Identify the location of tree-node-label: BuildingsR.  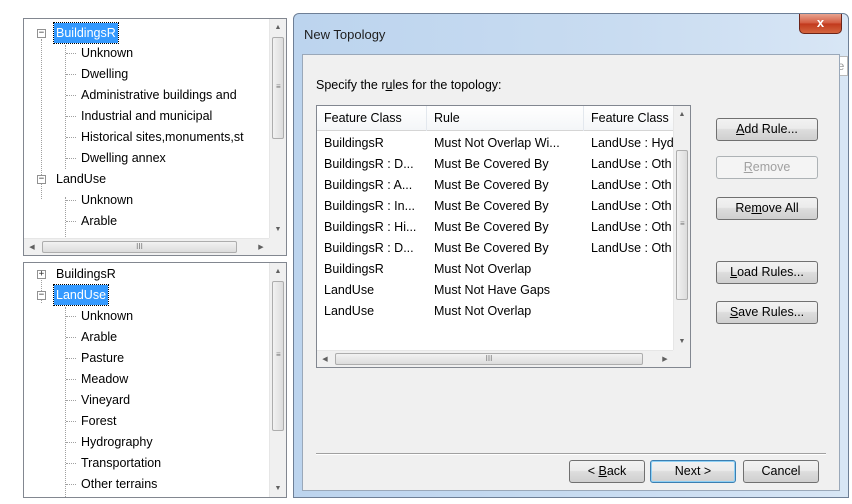
(86, 33).